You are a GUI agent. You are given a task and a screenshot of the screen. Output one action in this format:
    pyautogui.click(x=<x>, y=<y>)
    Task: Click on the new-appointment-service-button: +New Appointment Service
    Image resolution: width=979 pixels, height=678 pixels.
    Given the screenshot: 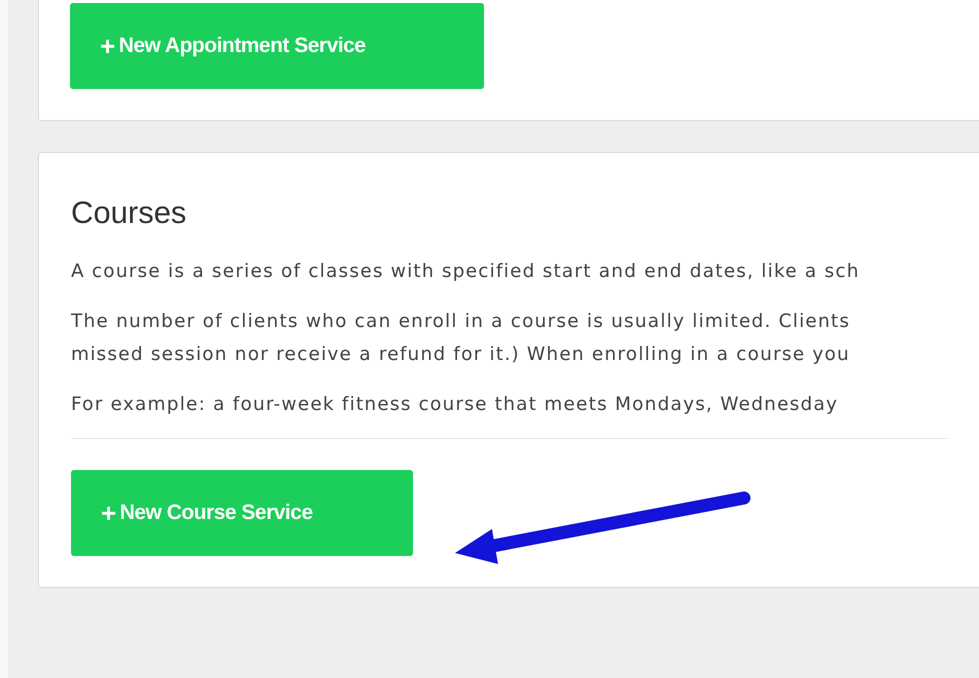 What is the action you would take?
    pyautogui.click(x=277, y=46)
    